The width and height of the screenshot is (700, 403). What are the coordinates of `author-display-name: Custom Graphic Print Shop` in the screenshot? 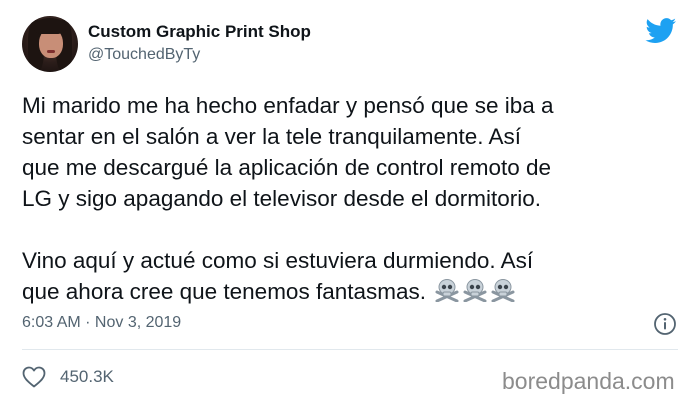 It's located at (199, 32).